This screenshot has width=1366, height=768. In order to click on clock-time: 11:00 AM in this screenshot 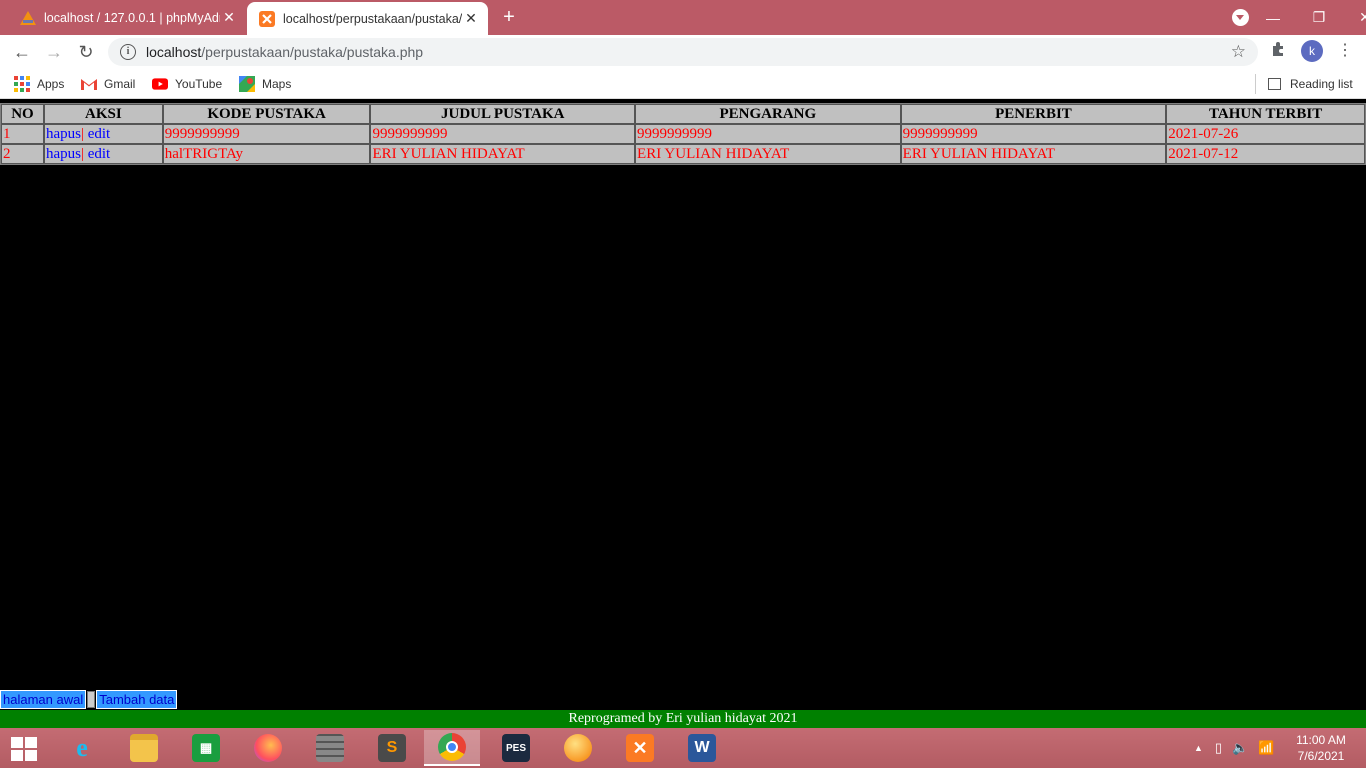, I will do `click(1321, 740)`.